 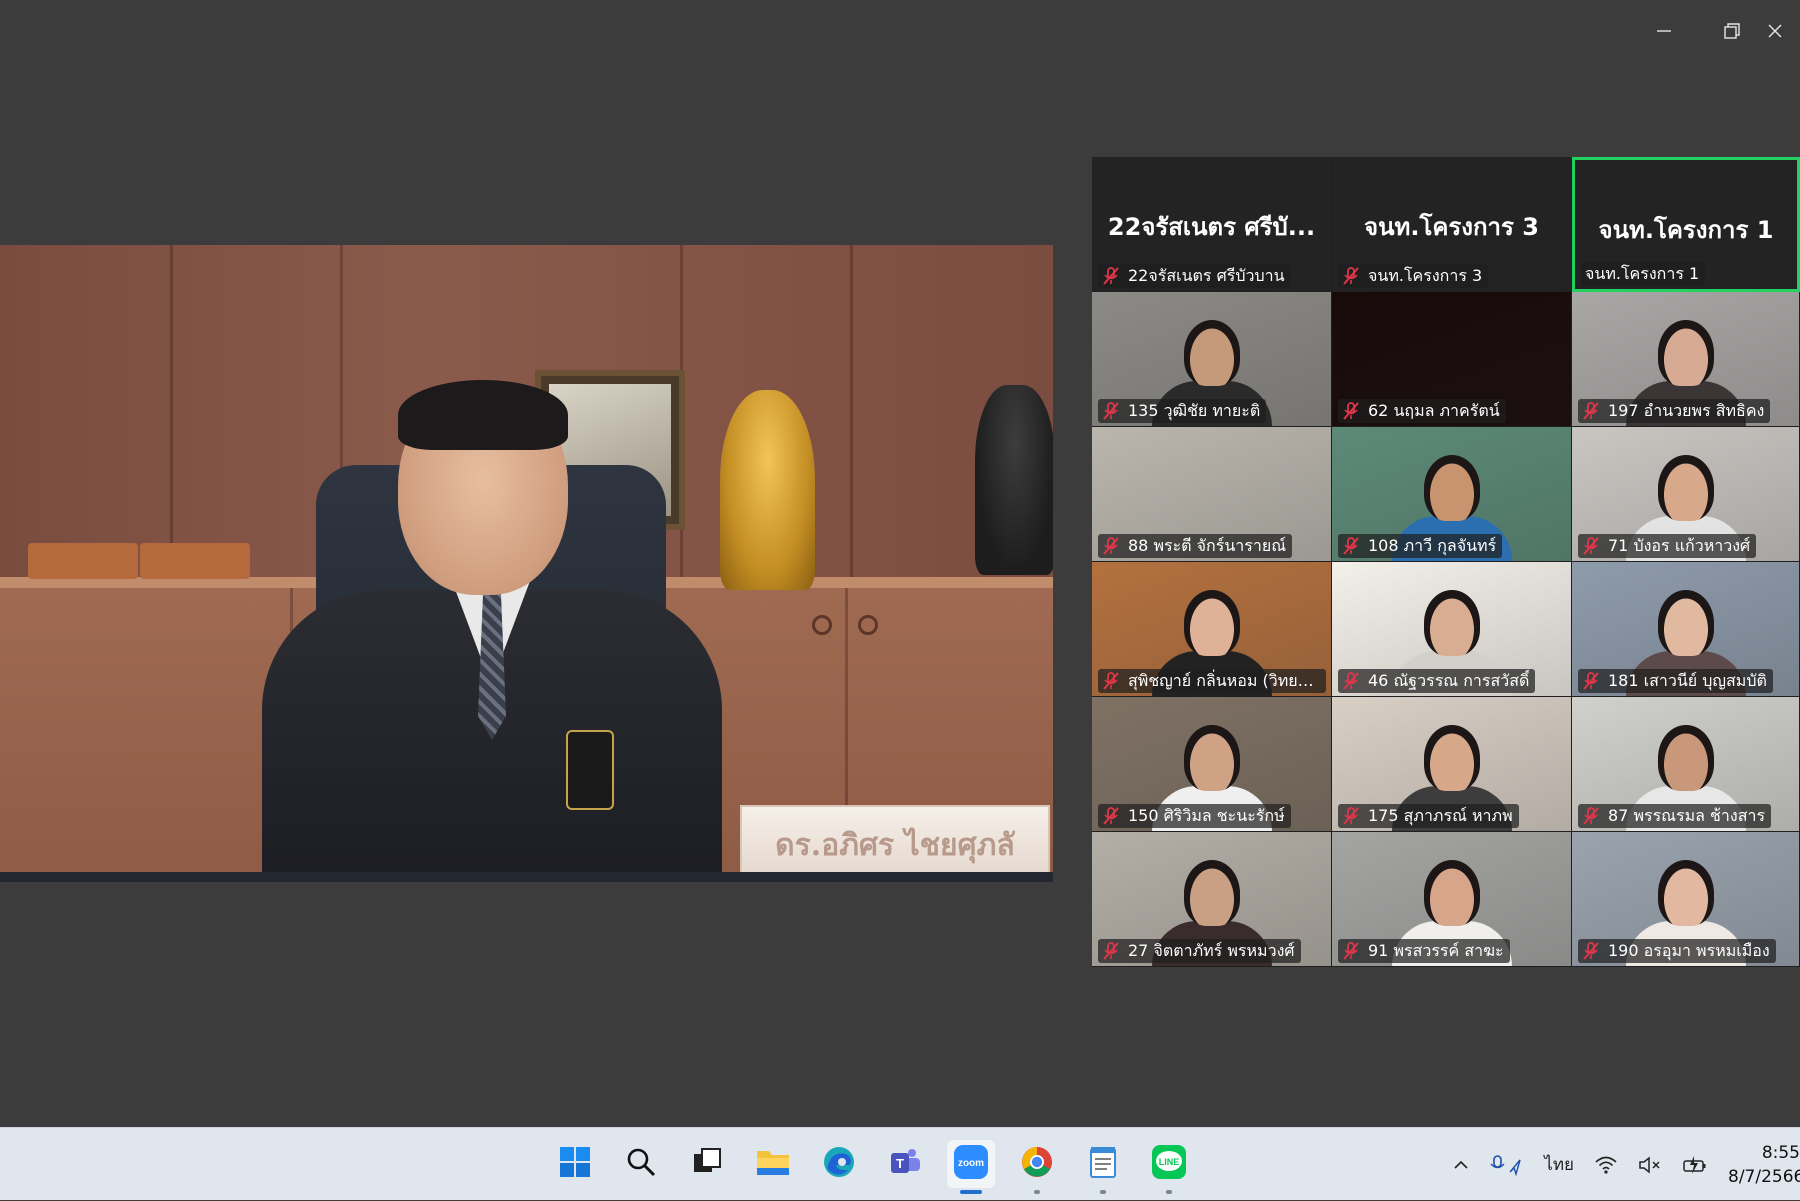 What do you see at coordinates (1559, 1164) in the screenshot?
I see `input-language: ไทย` at bounding box center [1559, 1164].